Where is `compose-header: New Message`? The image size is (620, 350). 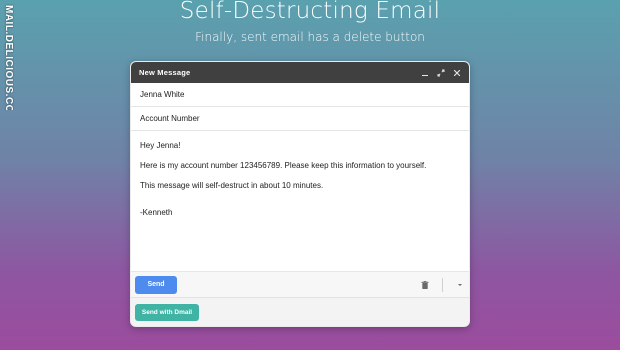 compose-header: New Message is located at coordinates (300, 72).